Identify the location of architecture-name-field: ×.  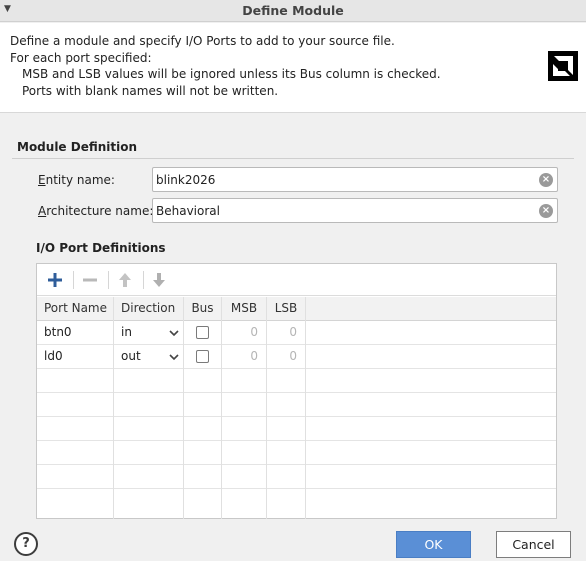
(355, 210).